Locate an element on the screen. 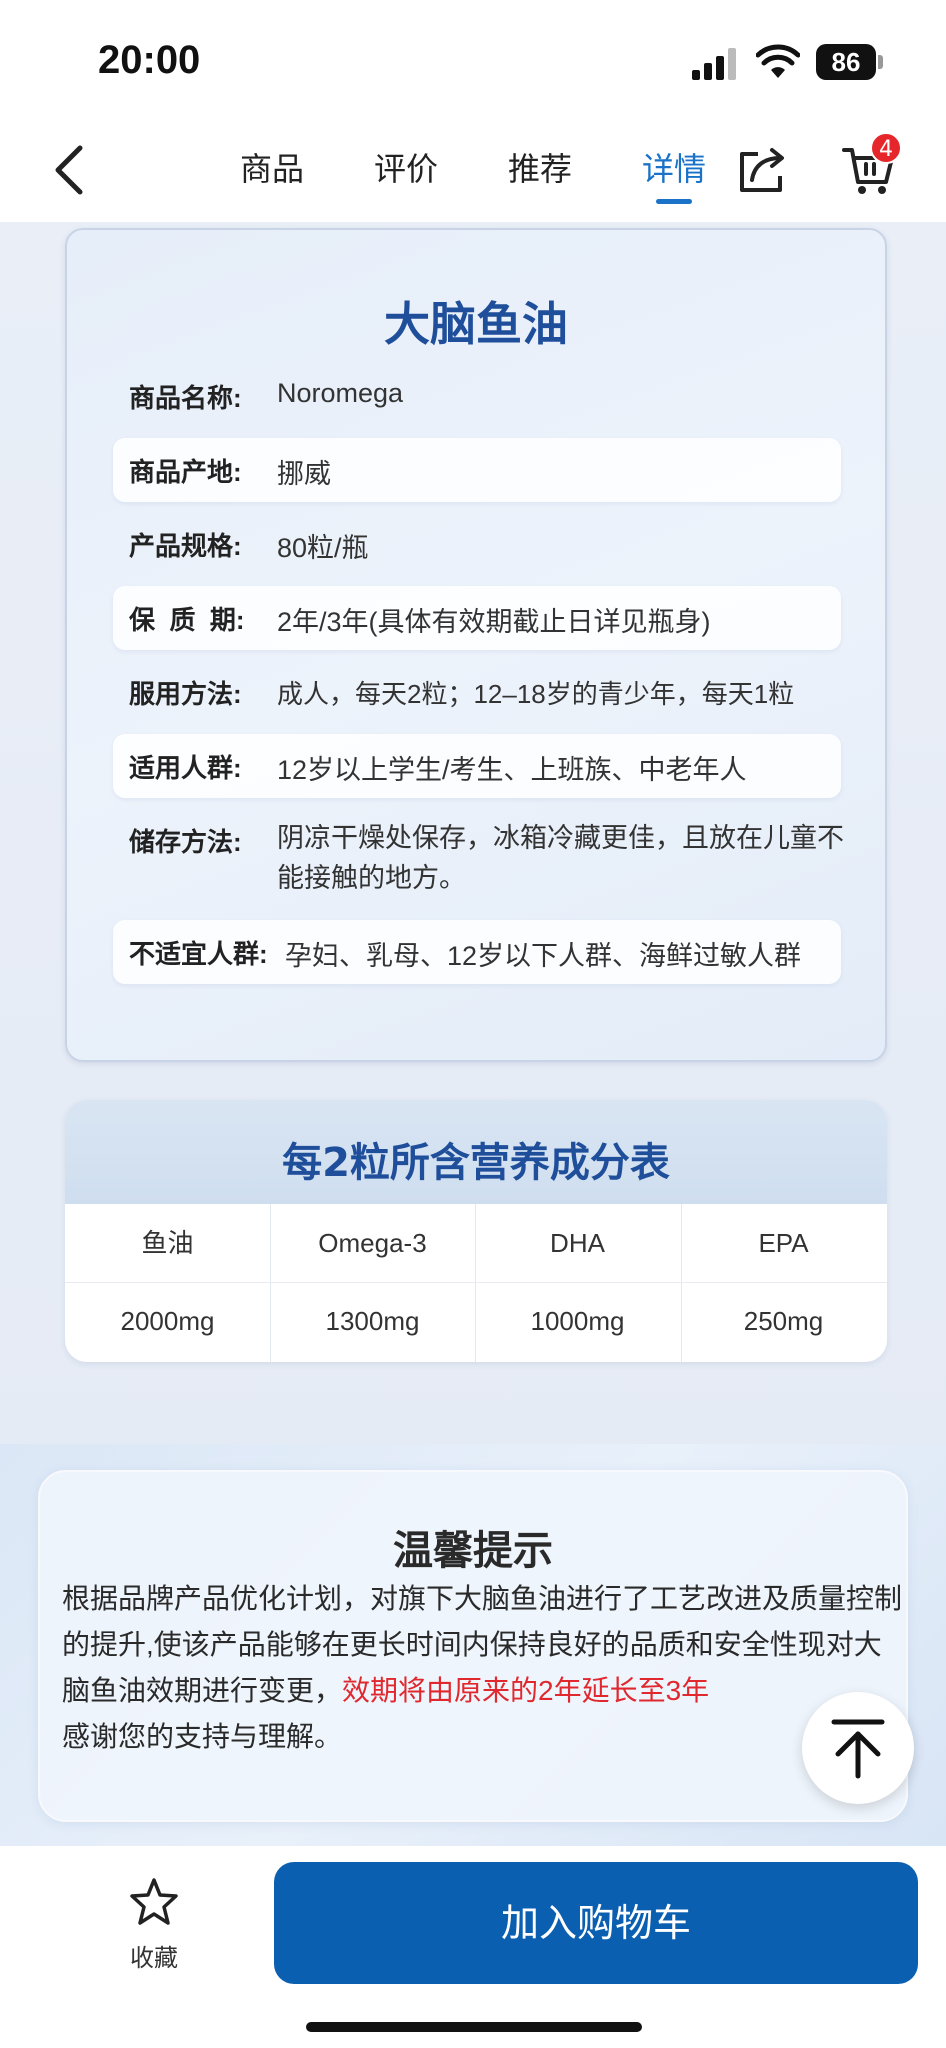 The height and width of the screenshot is (2048, 946). active-tab-indicator is located at coordinates (674, 201).